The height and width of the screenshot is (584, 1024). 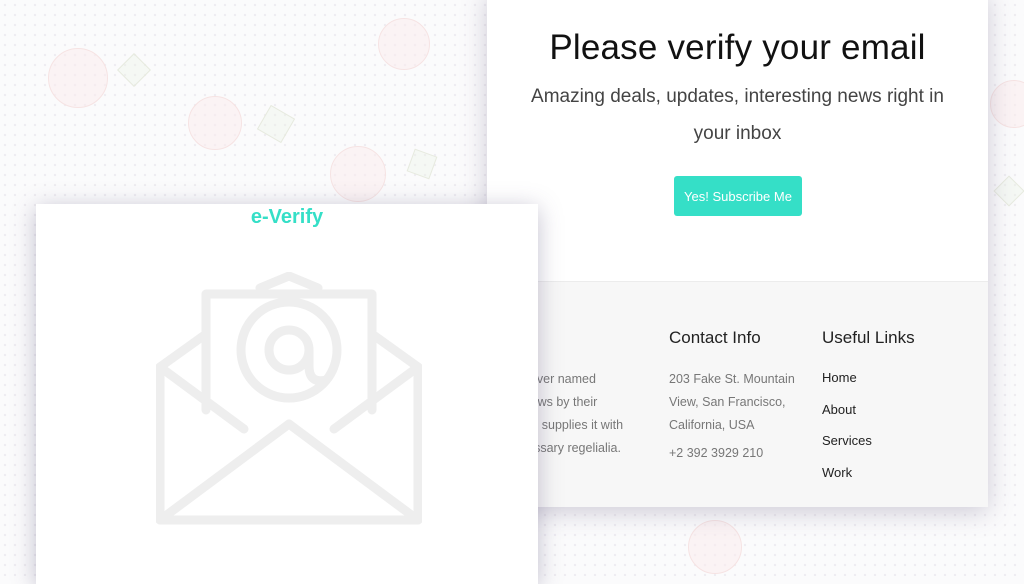 What do you see at coordinates (287, 217) in the screenshot?
I see `brand-logo: e-Verify` at bounding box center [287, 217].